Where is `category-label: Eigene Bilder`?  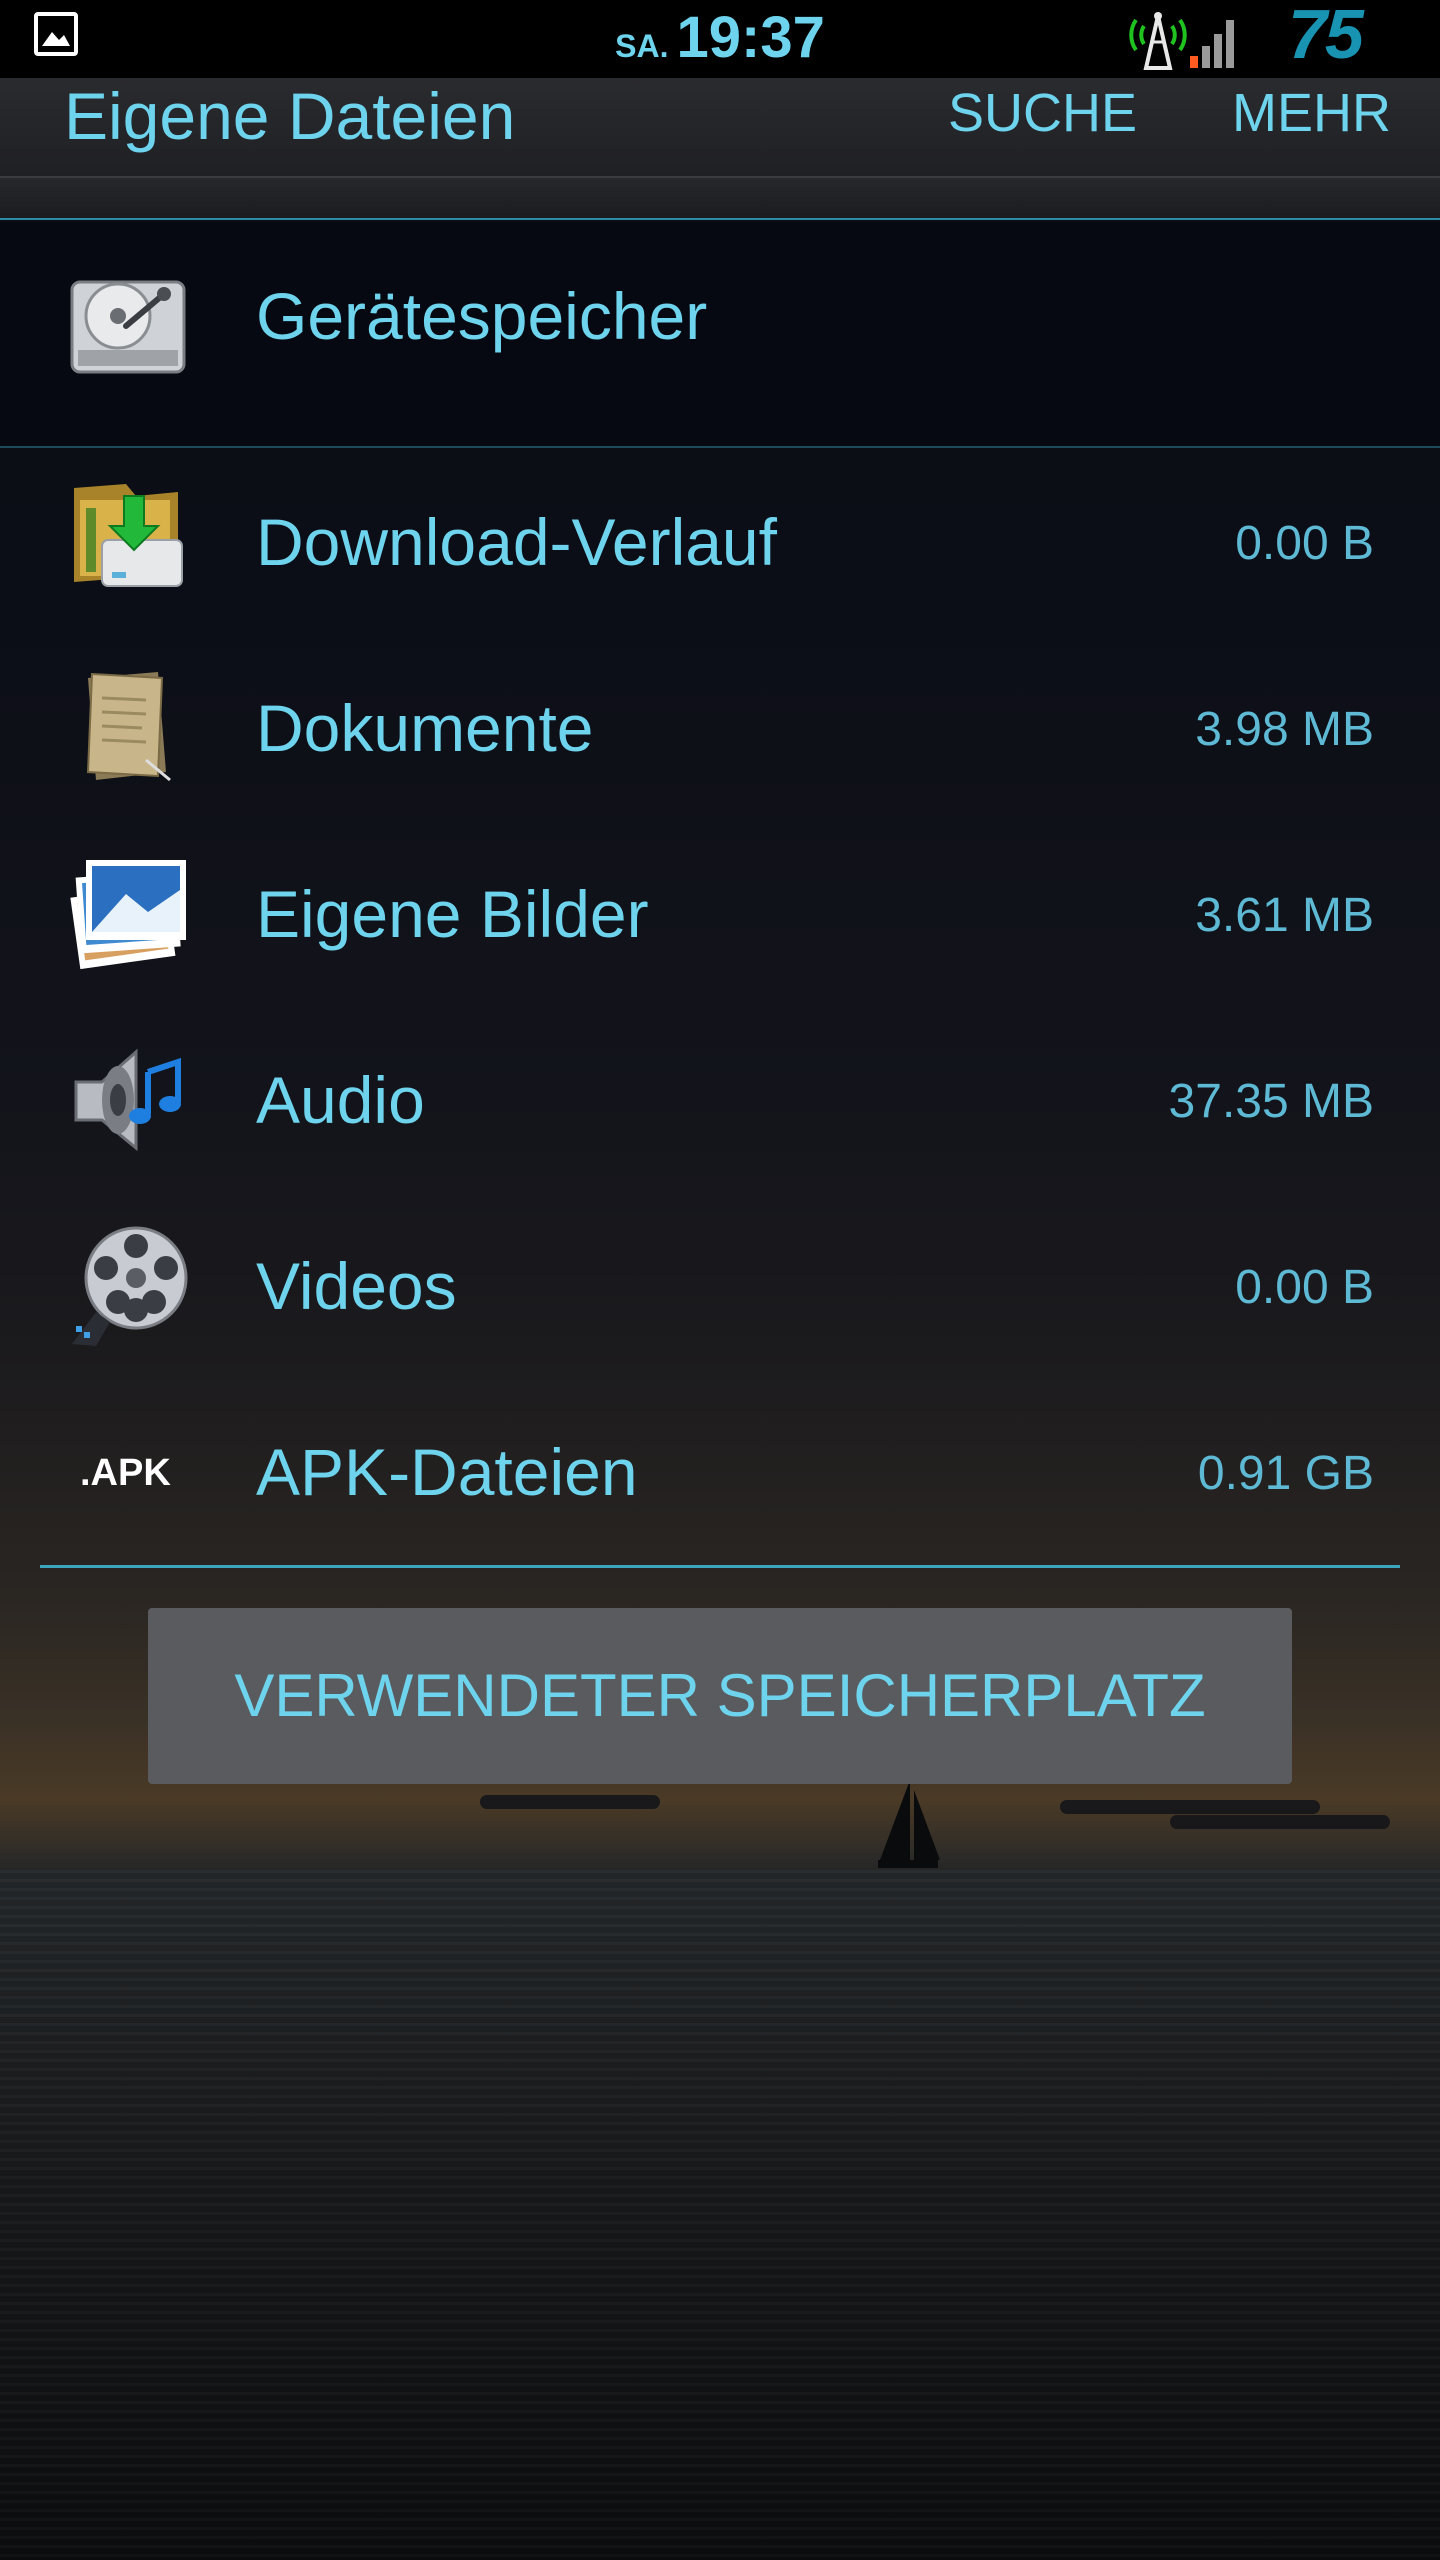
category-label: Eigene Bilder is located at coordinates (452, 914).